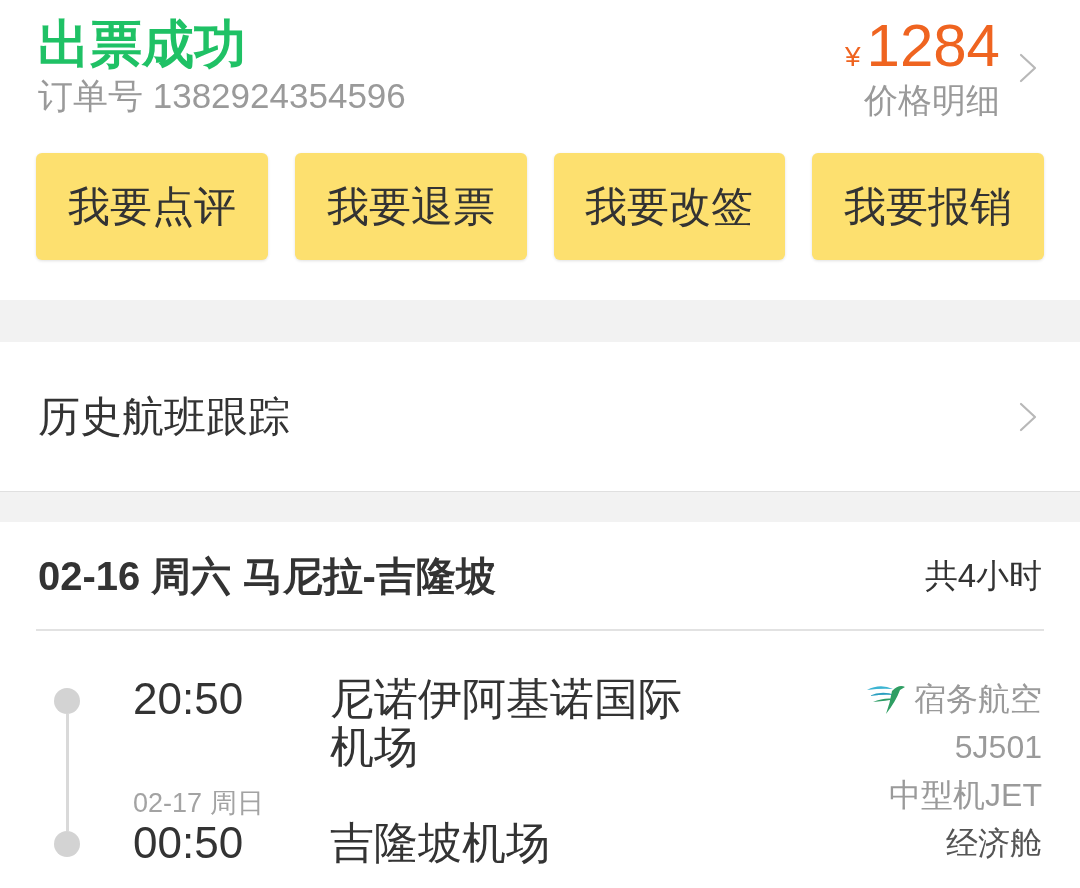 Image resolution: width=1080 pixels, height=888 pixels. I want to click on aircraft-type: 中型机JET, so click(965, 795).